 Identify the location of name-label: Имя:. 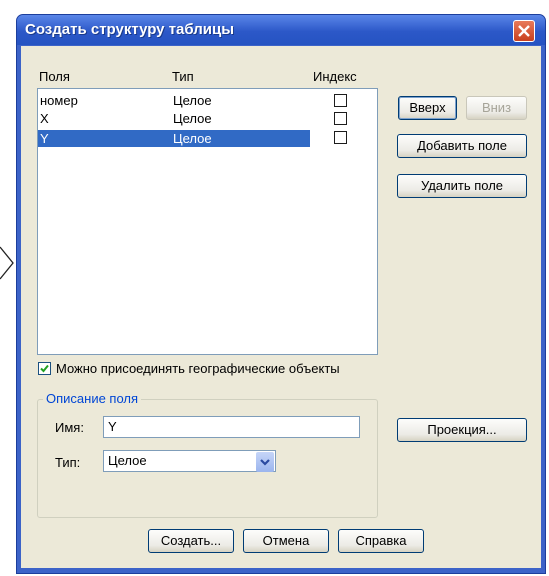
(69, 427).